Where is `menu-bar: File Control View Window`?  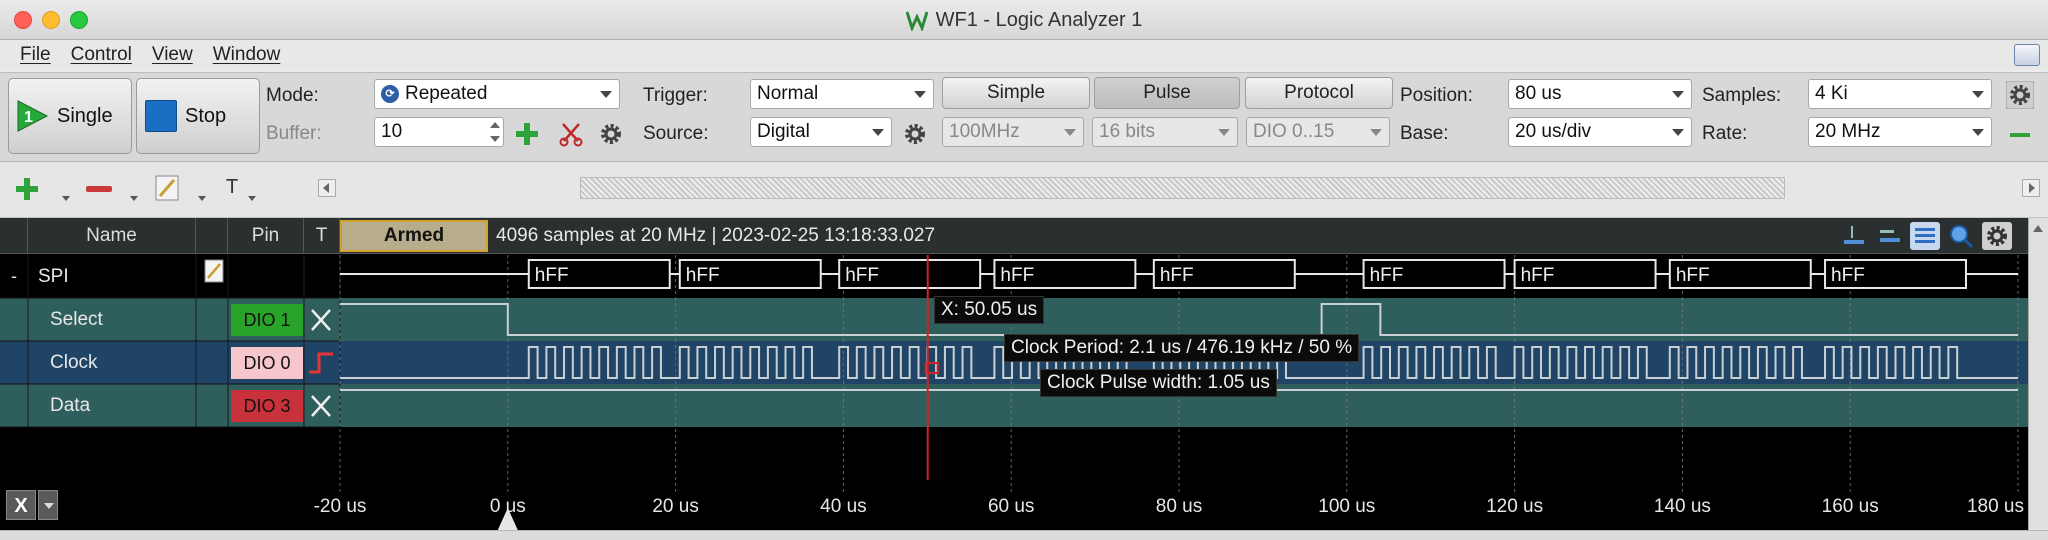
menu-bar: File Control View Window is located at coordinates (1024, 55).